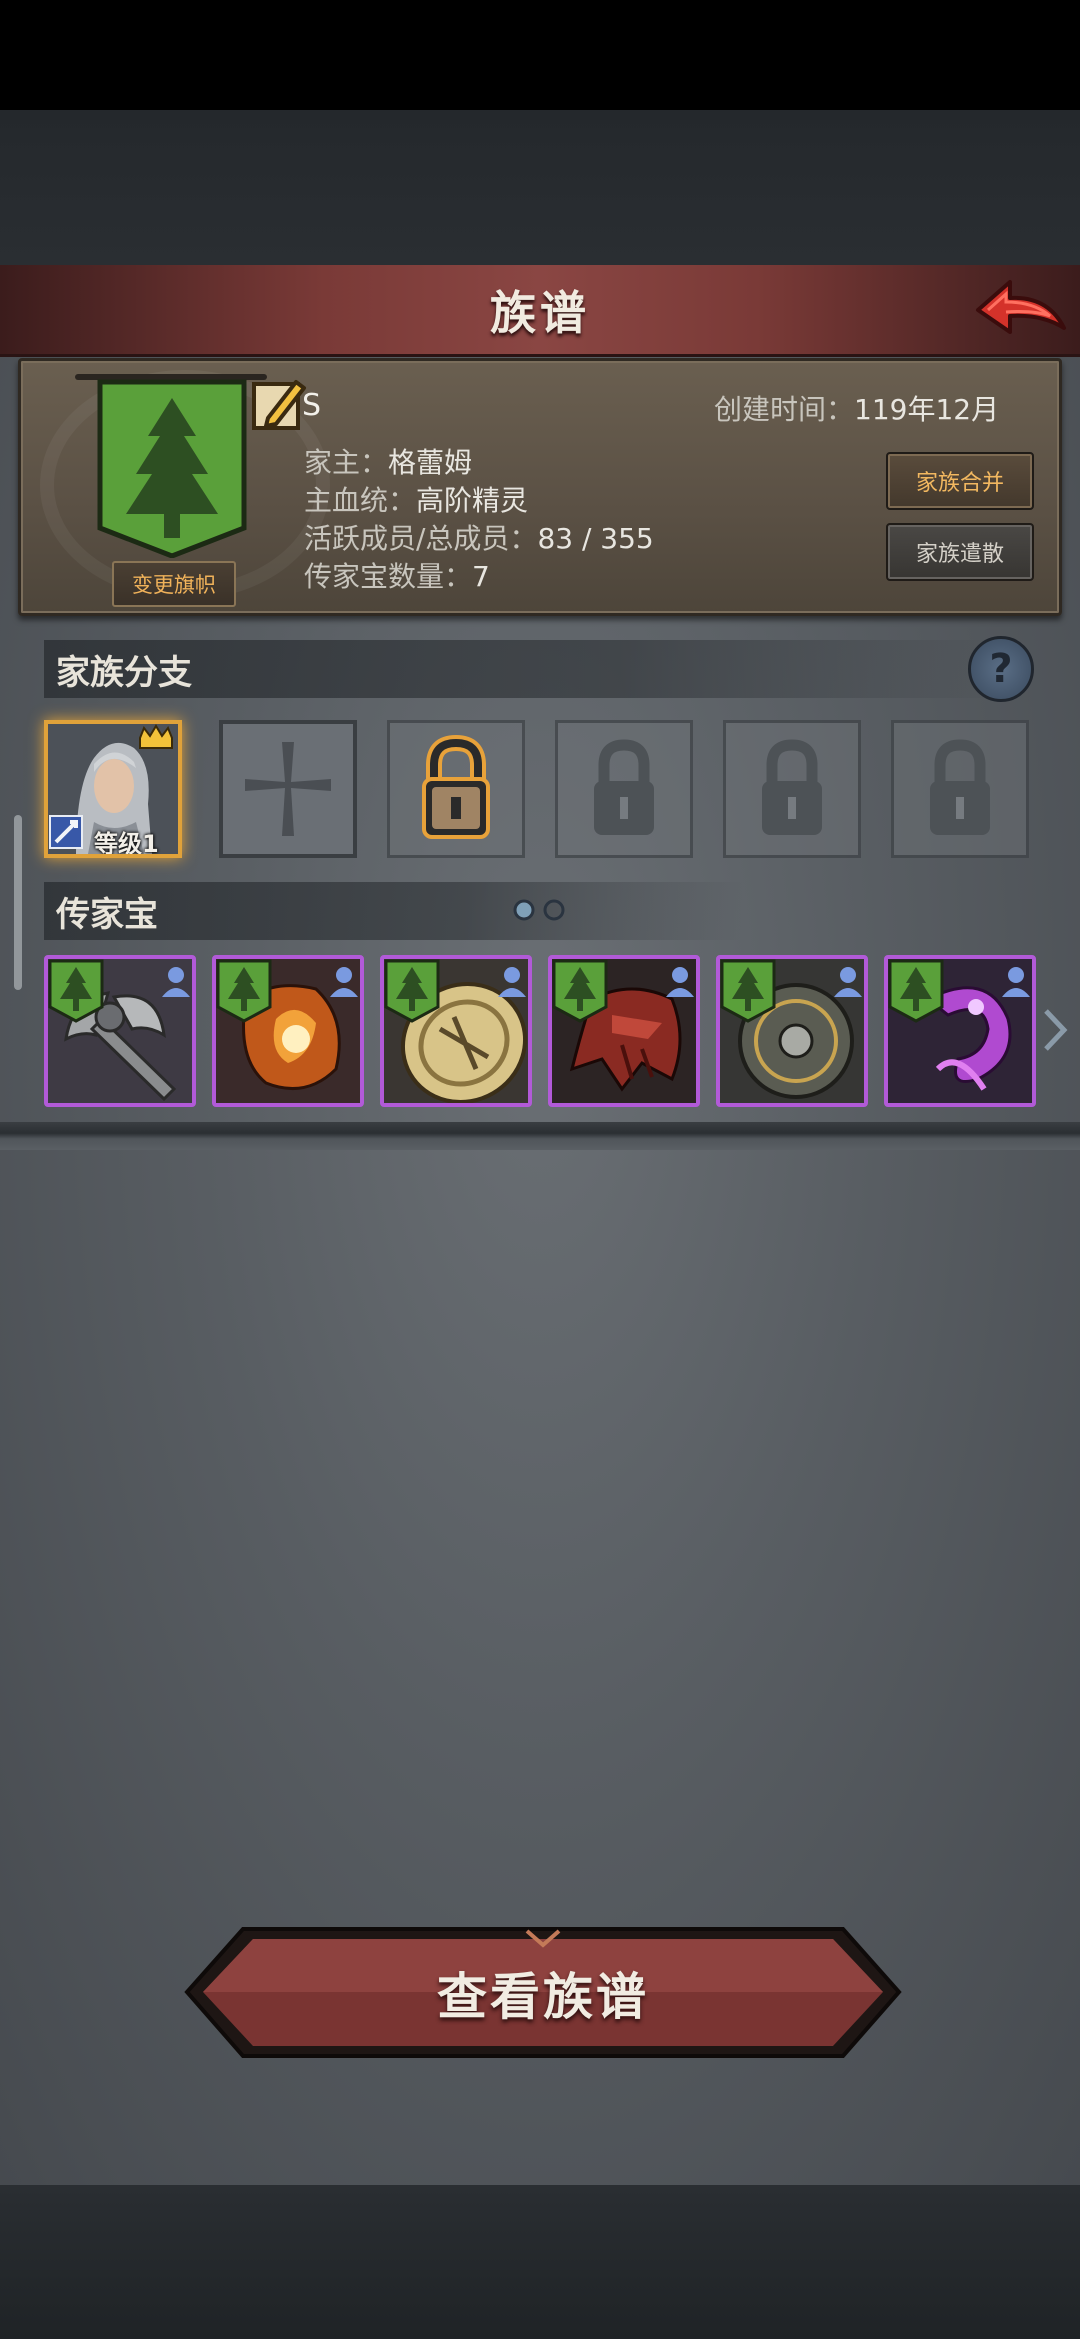 This screenshot has height=2339, width=1080. I want to click on view-genealogy-button: 查看族谱, so click(543, 1992).